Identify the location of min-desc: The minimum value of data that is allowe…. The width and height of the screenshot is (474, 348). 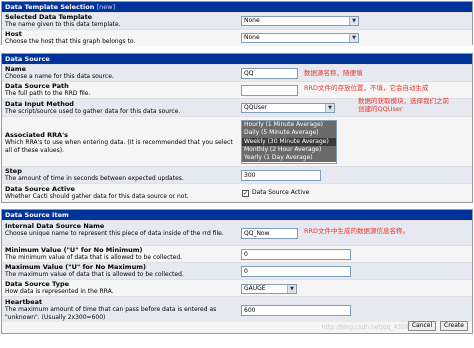
(94, 257).